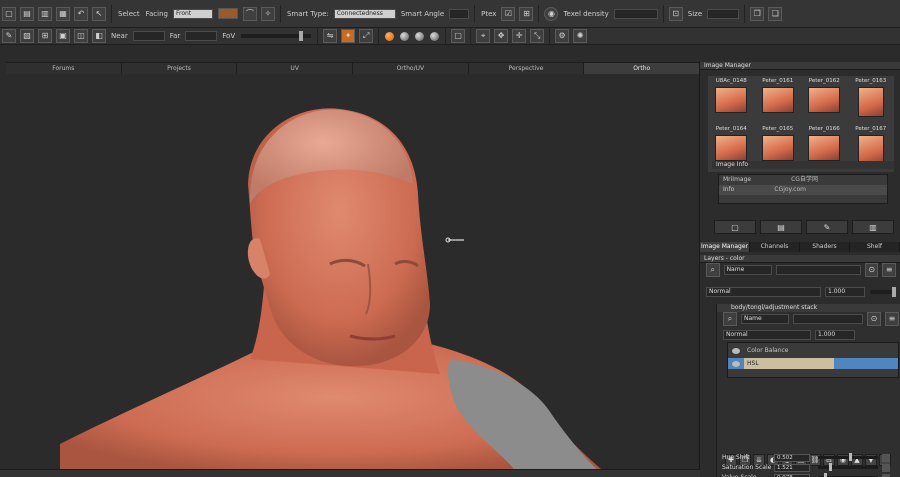 This screenshot has width=900, height=477. What do you see at coordinates (527, 68) in the screenshot?
I see `tab-perspective: Perspective` at bounding box center [527, 68].